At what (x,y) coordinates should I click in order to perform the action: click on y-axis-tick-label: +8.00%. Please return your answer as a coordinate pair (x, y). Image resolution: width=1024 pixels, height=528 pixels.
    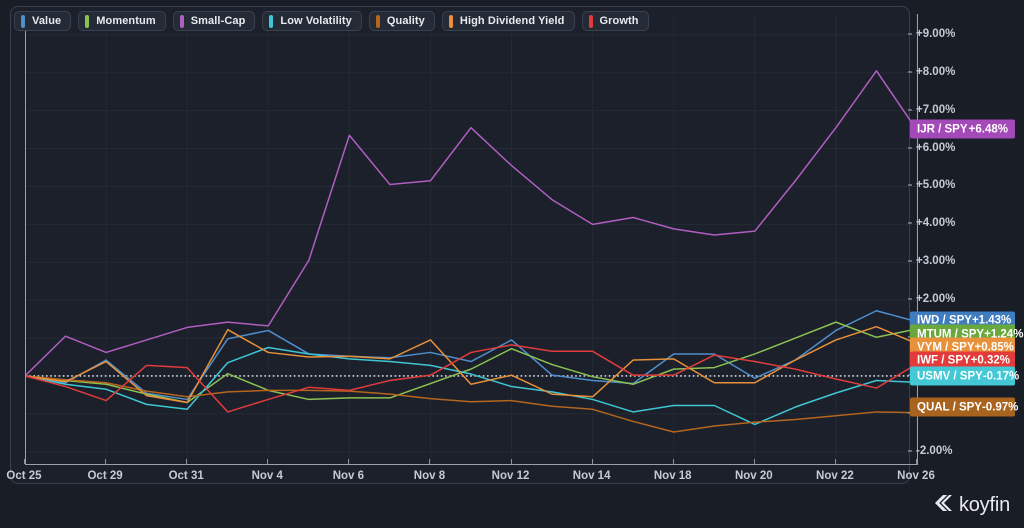
    Looking at the image, I should click on (936, 71).